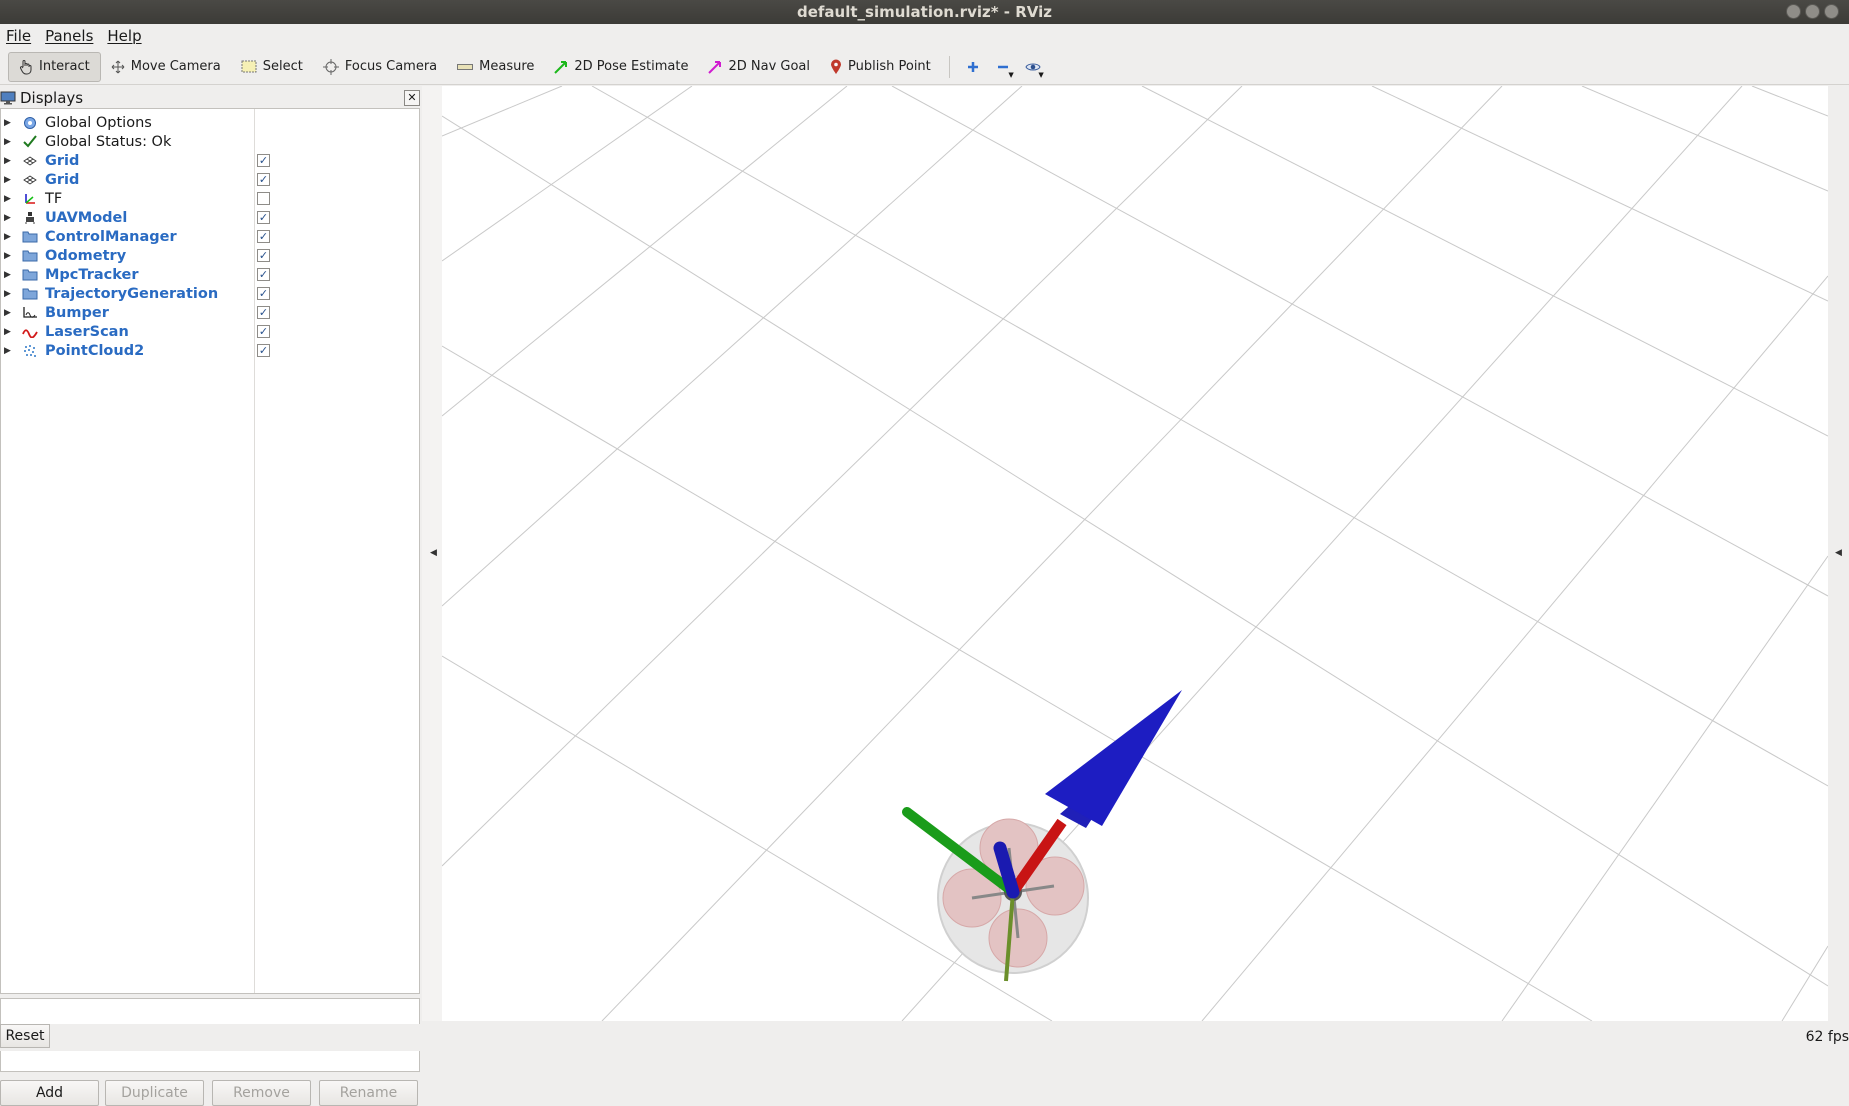 The height and width of the screenshot is (1106, 1849). I want to click on display-item-tf: ▶ TF, so click(210, 198).